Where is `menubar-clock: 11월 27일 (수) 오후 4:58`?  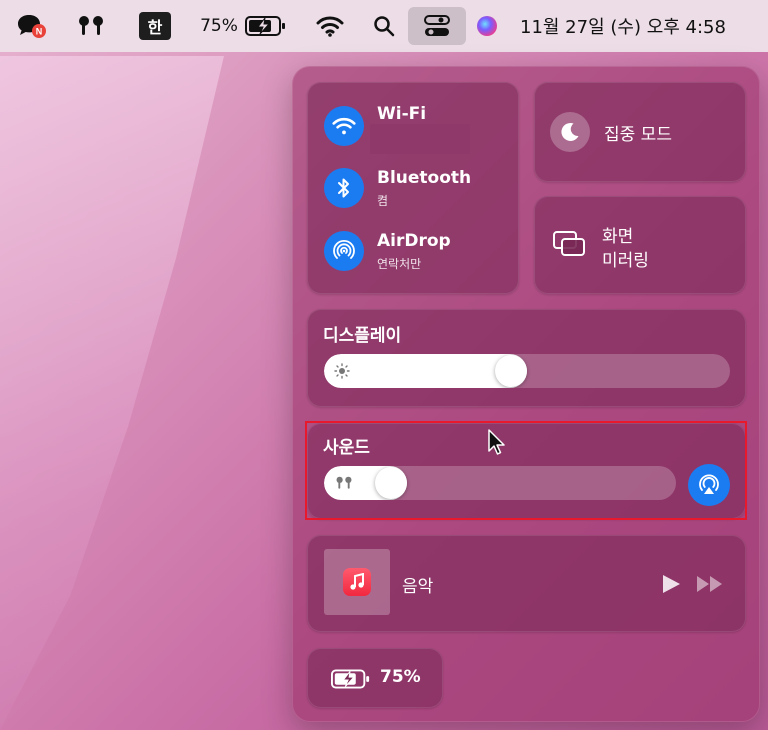 menubar-clock: 11월 27일 (수) 오후 4:58 is located at coordinates (638, 26).